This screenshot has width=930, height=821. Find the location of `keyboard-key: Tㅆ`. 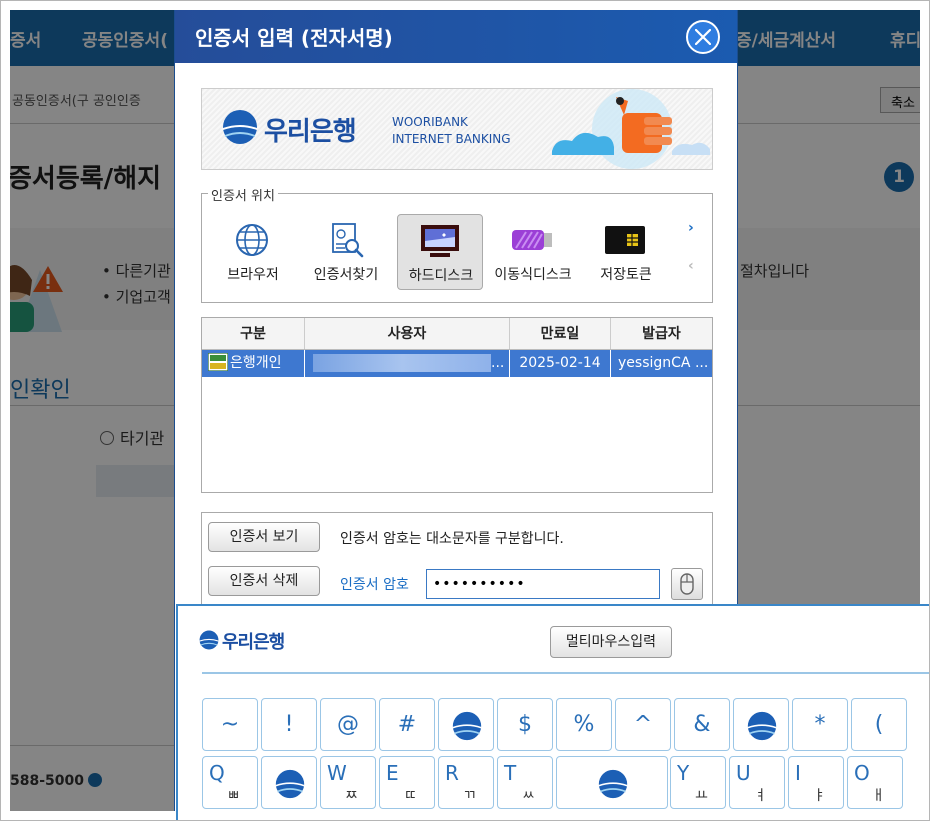

keyboard-key: Tㅆ is located at coordinates (525, 782).